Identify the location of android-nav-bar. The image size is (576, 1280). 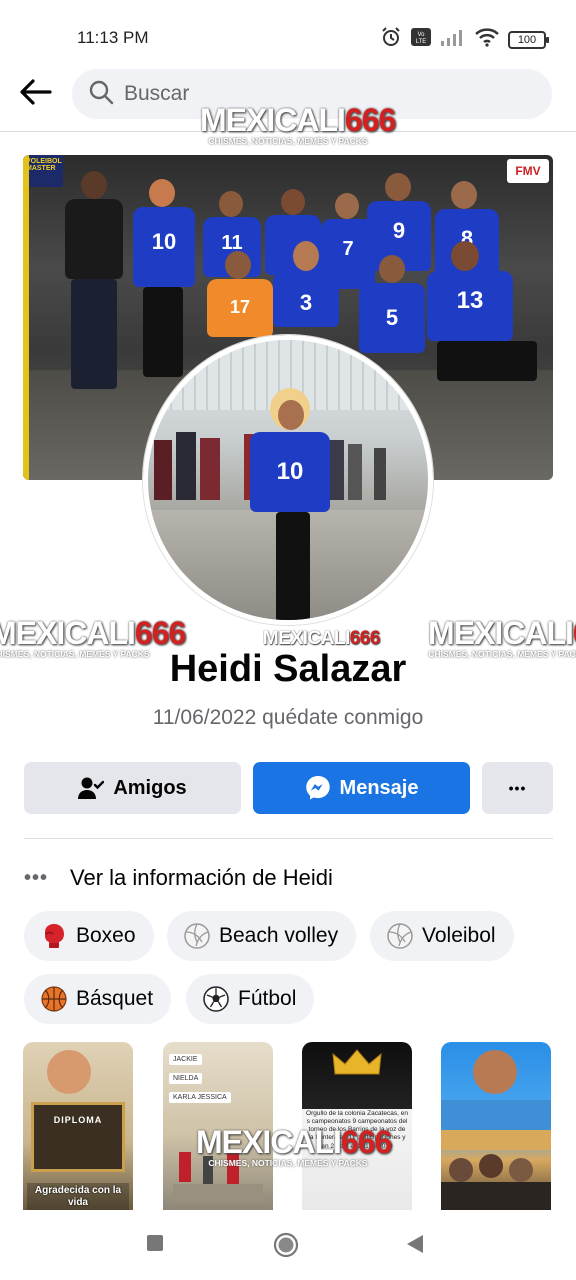
(288, 1247).